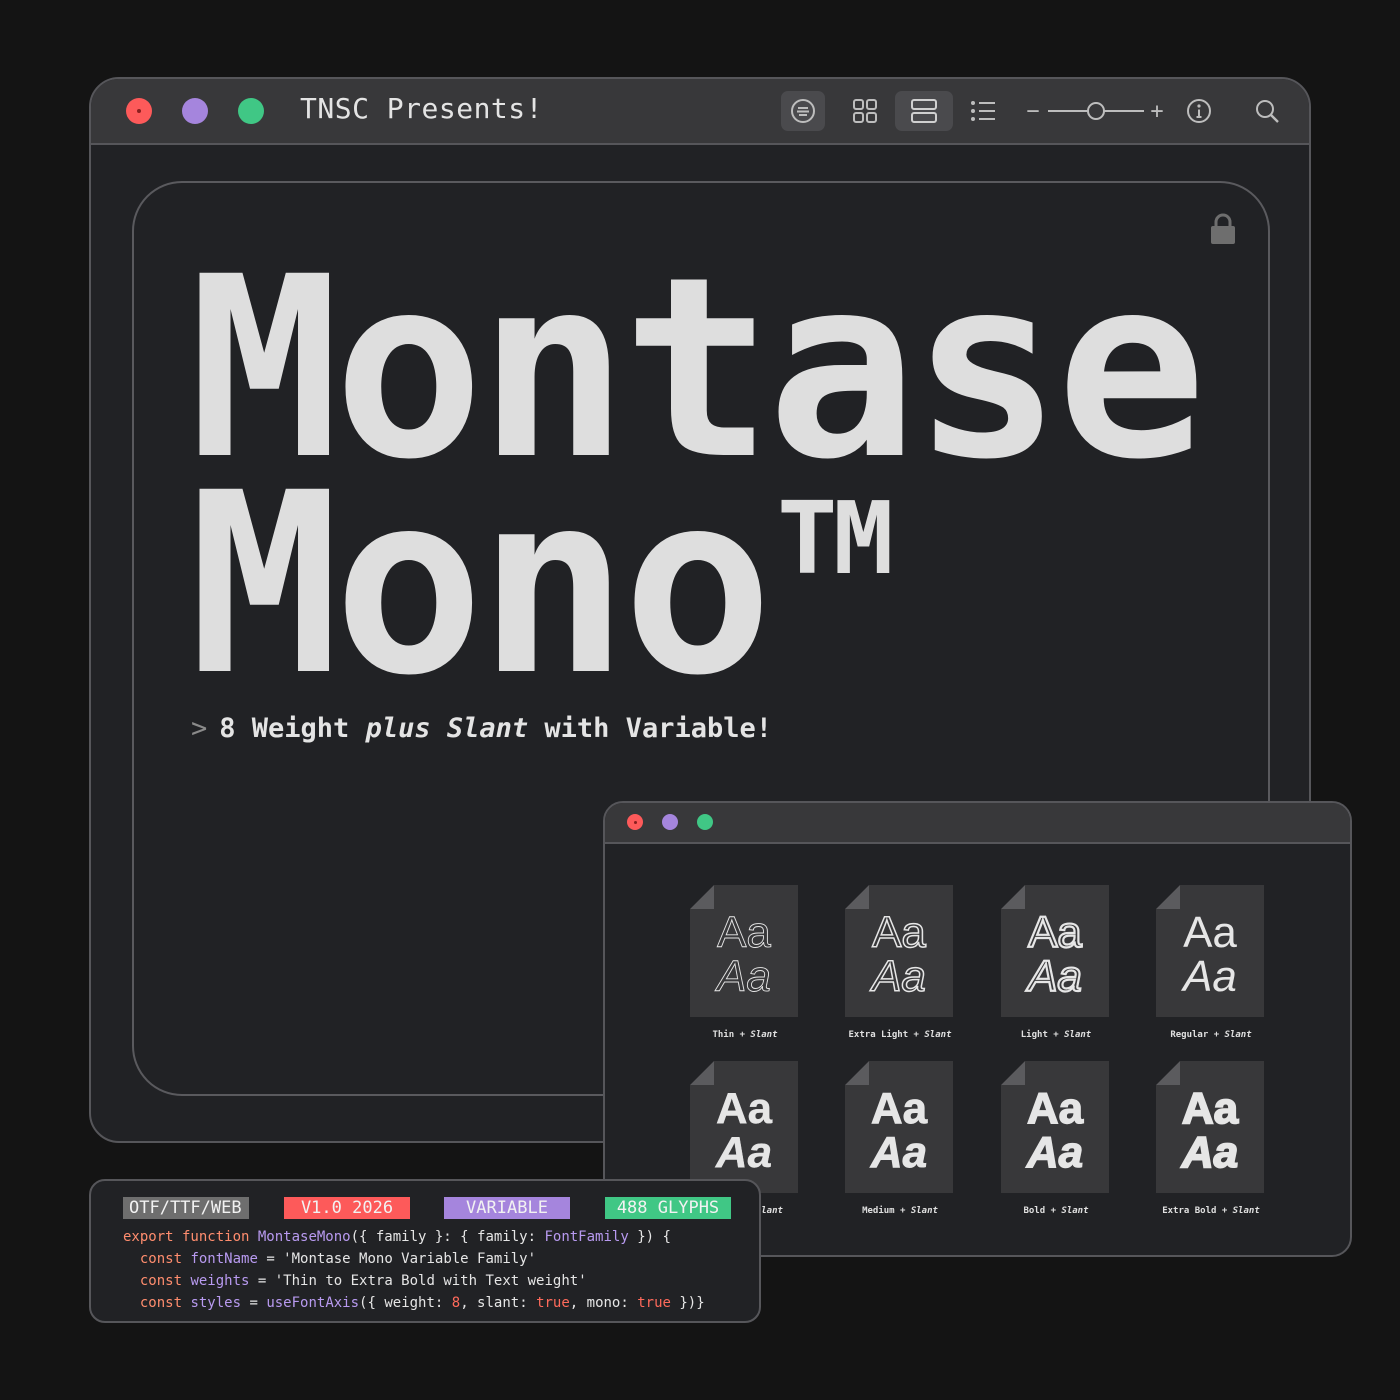  I want to click on style-name: Medium, so click(878, 1211).